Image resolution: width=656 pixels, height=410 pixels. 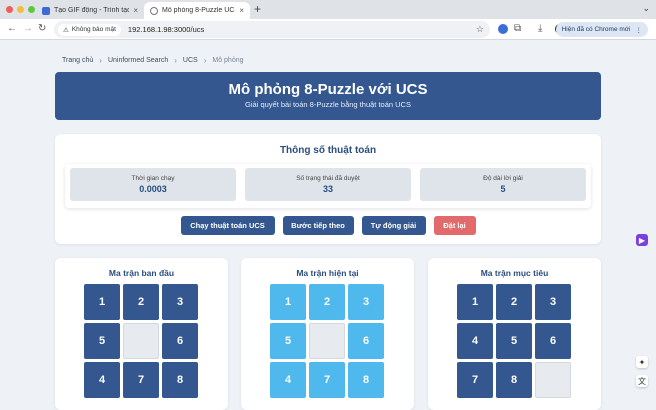 I want to click on tab-8-puzzle: Mô phỏng 8-Puzzle UCS ×, so click(x=197, y=10).